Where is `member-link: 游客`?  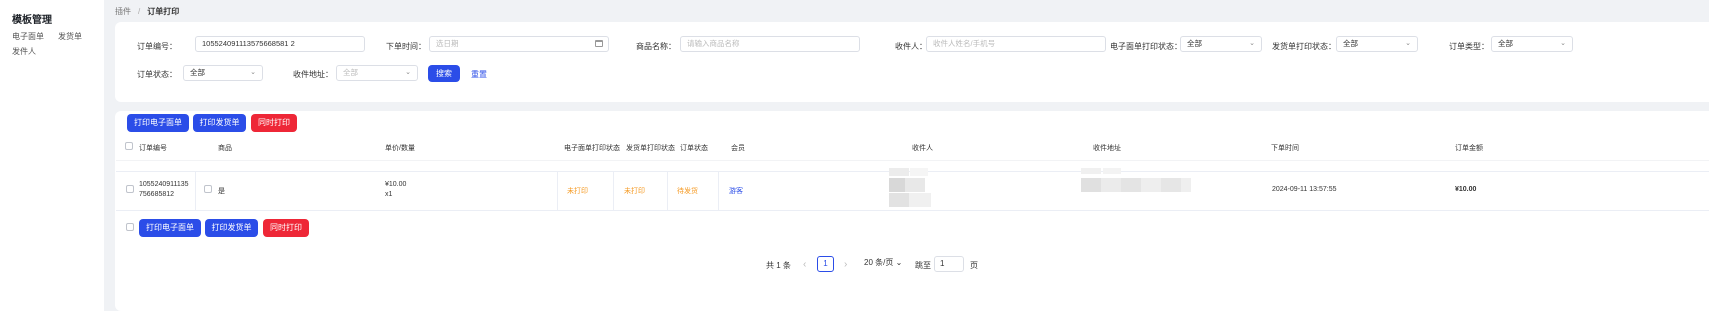
member-link: 游客 is located at coordinates (736, 191).